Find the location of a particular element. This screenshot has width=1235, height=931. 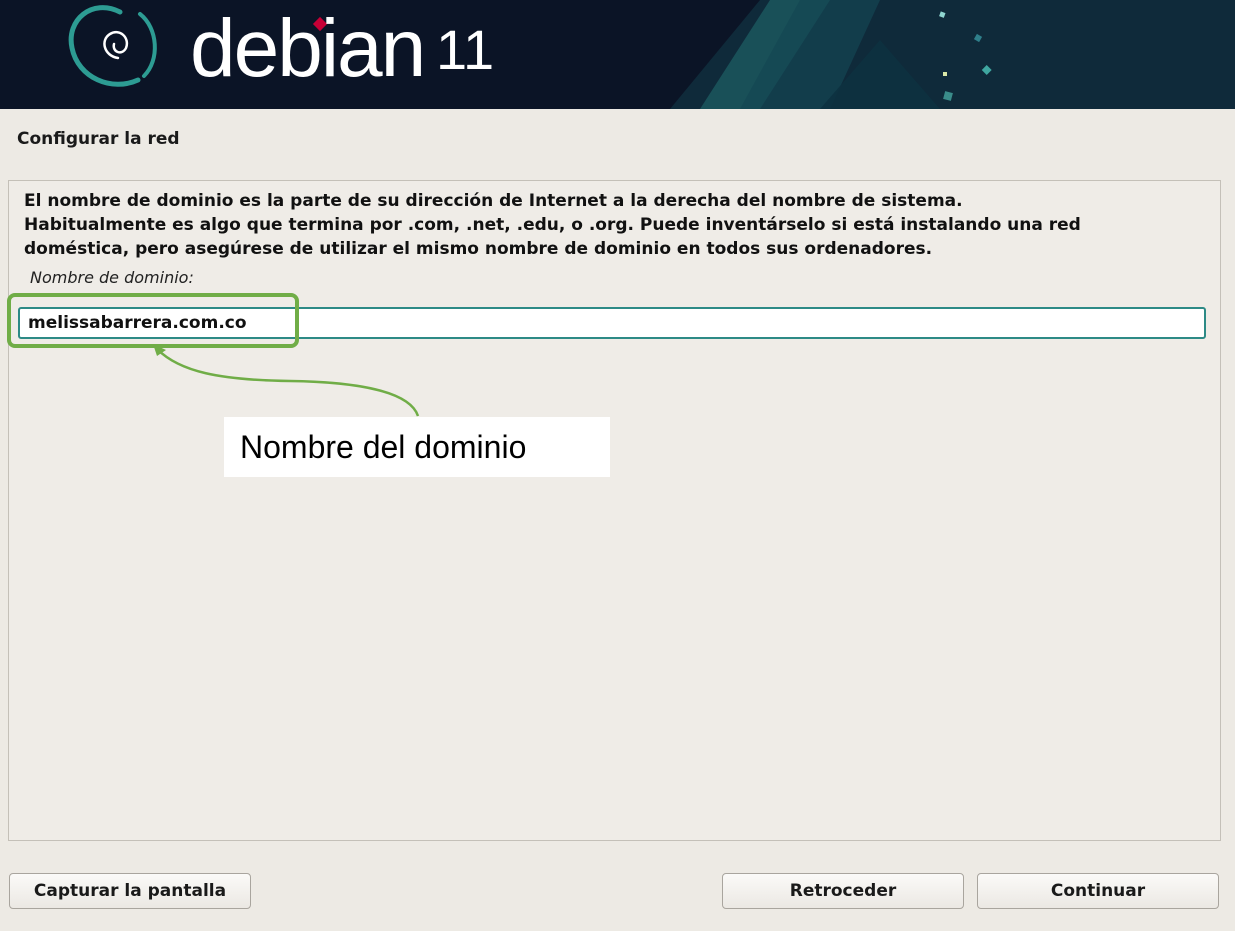

debian-version: 11 is located at coordinates (465, 49).